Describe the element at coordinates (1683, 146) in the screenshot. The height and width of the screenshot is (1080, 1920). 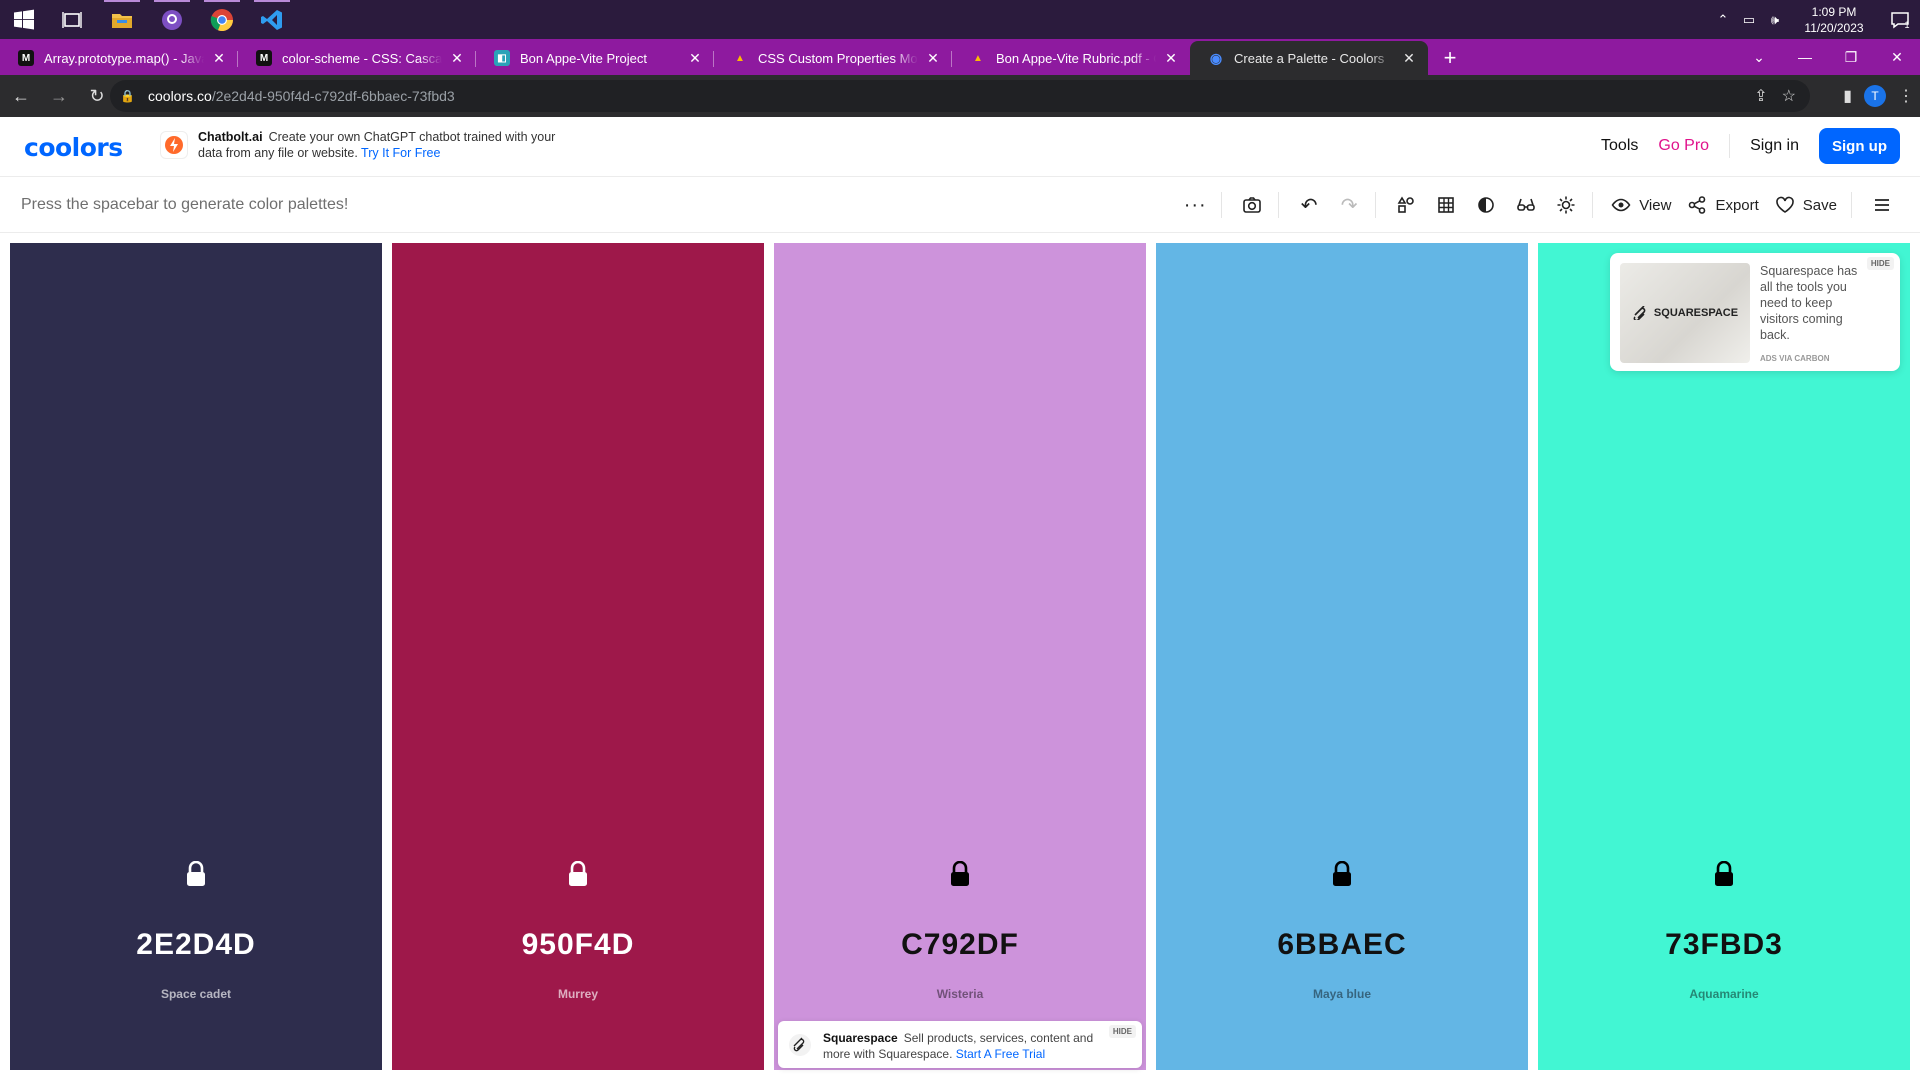
I see `go-pro-link: Go Pro` at that location.